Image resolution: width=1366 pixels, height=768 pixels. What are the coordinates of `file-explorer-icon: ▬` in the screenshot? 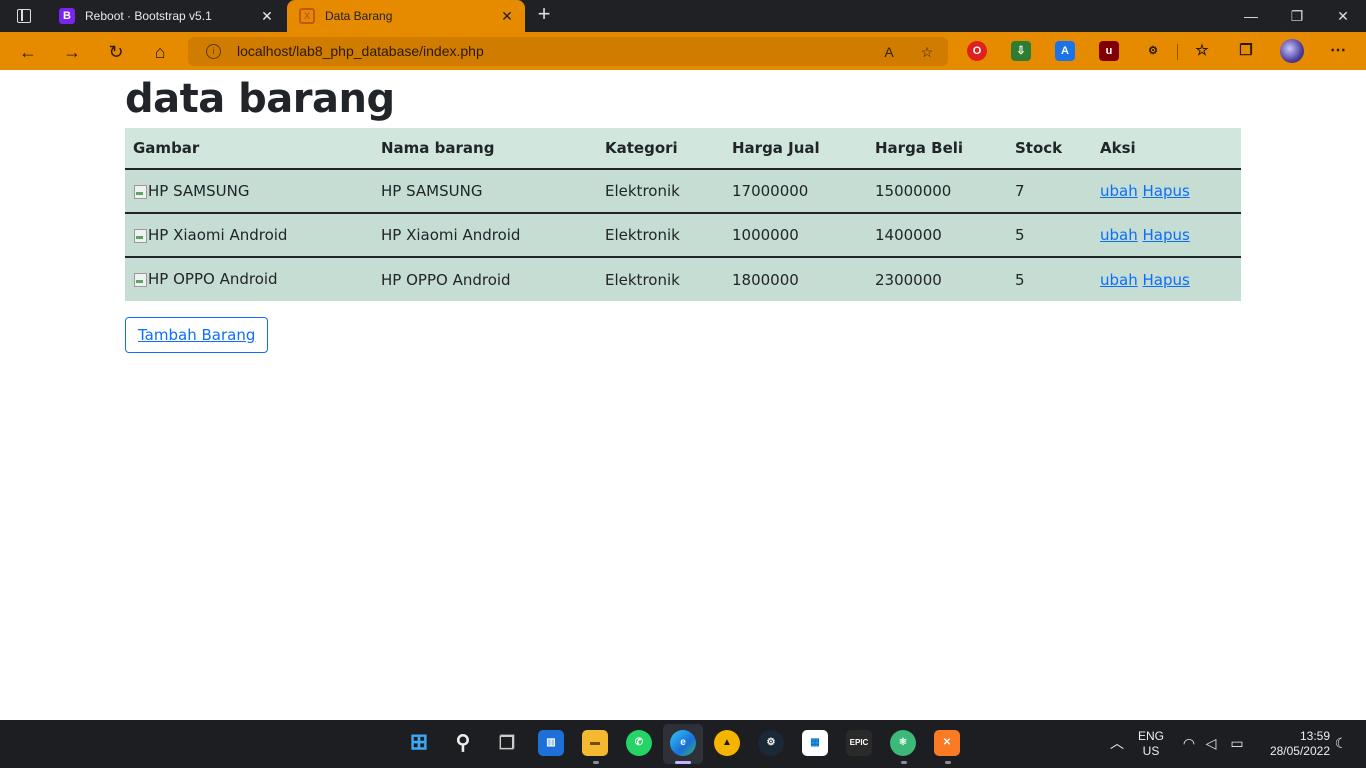 It's located at (595, 743).